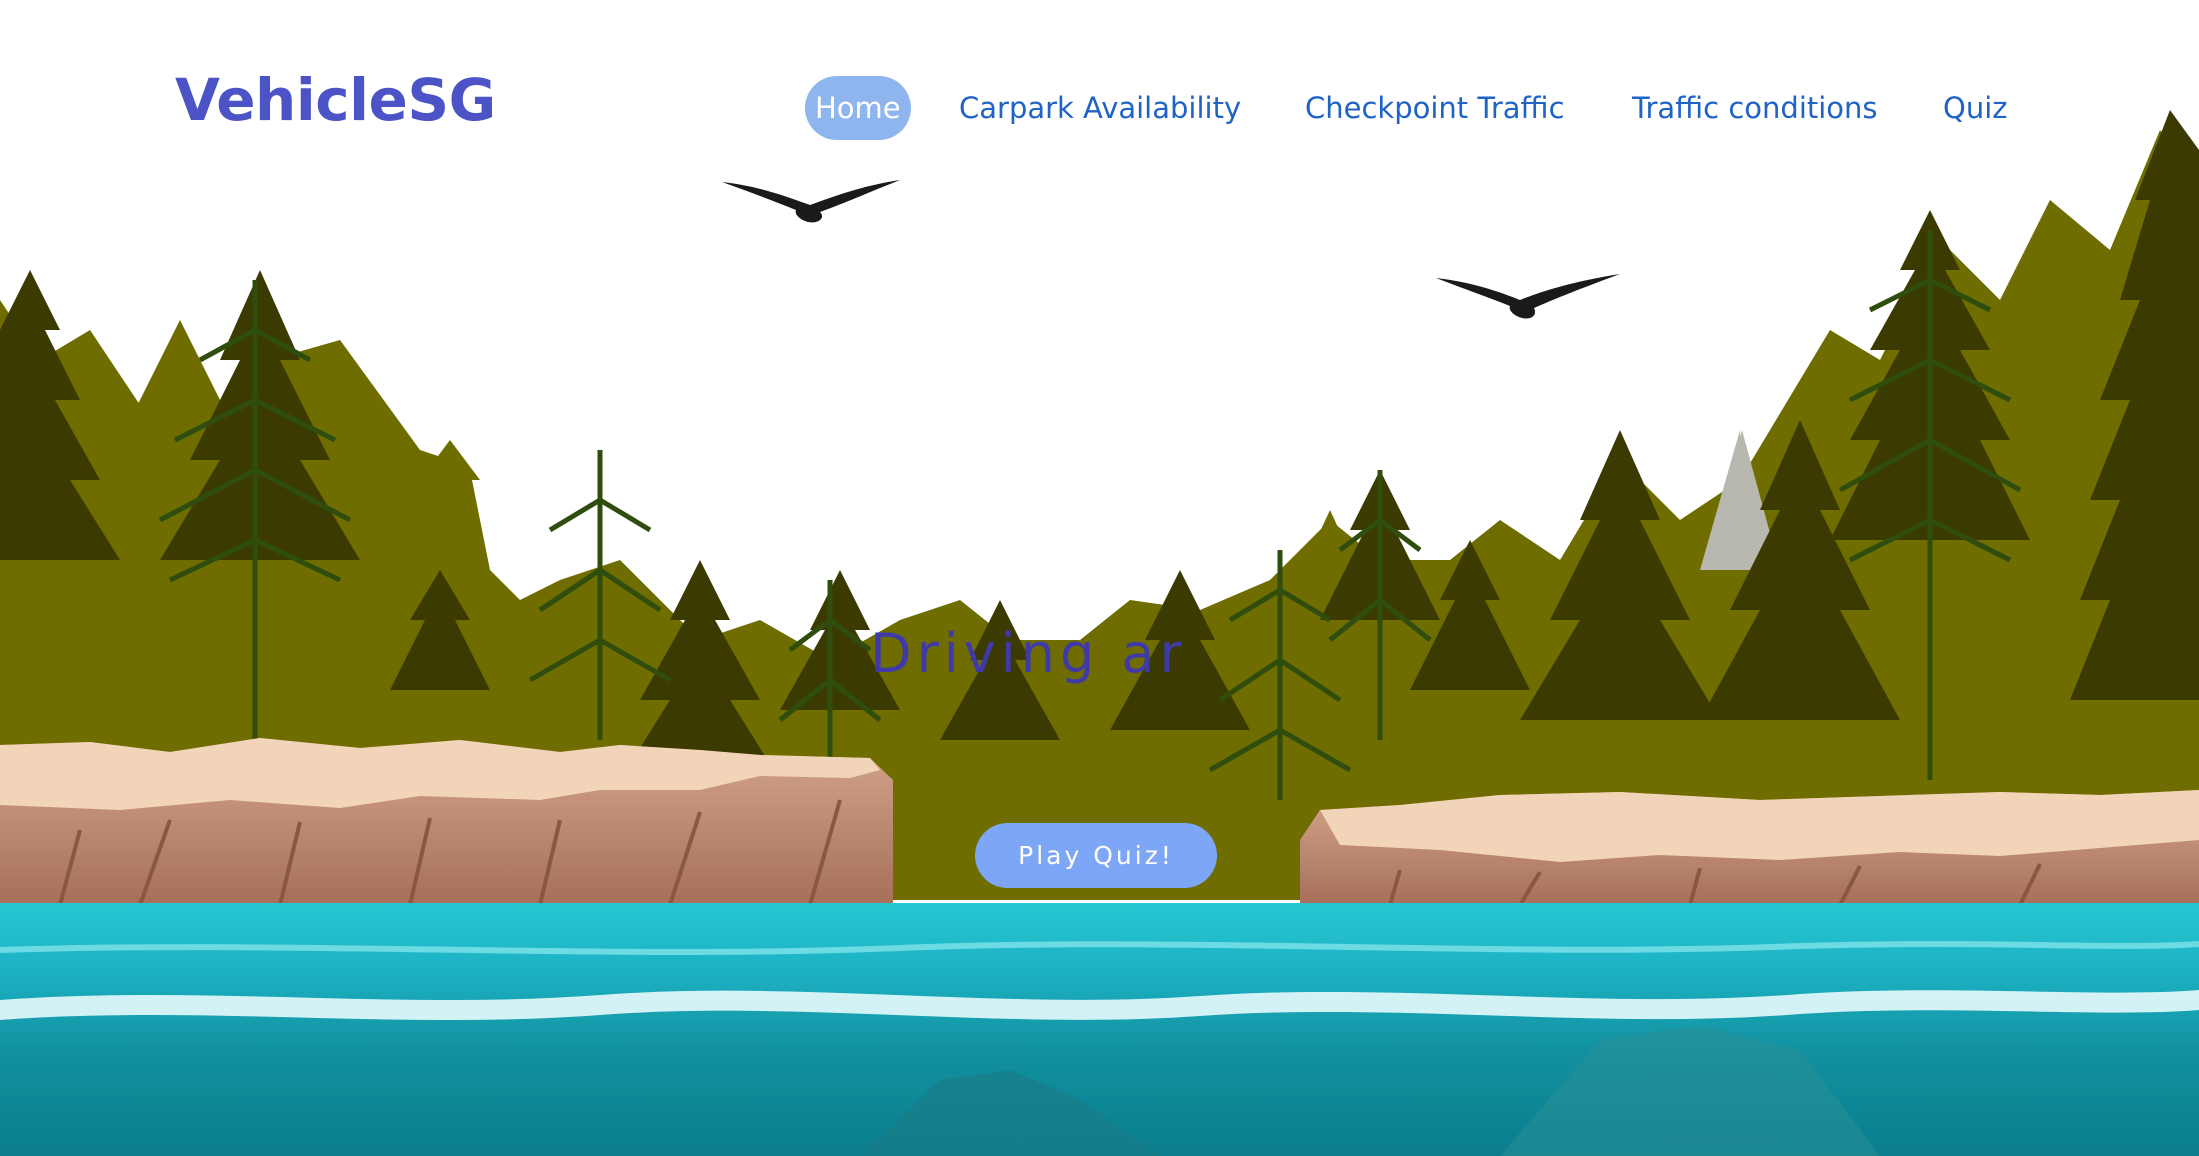 This screenshot has height=1156, width=2199. Describe the element at coordinates (335, 100) in the screenshot. I see `brand-logo: VehicleSG` at that location.